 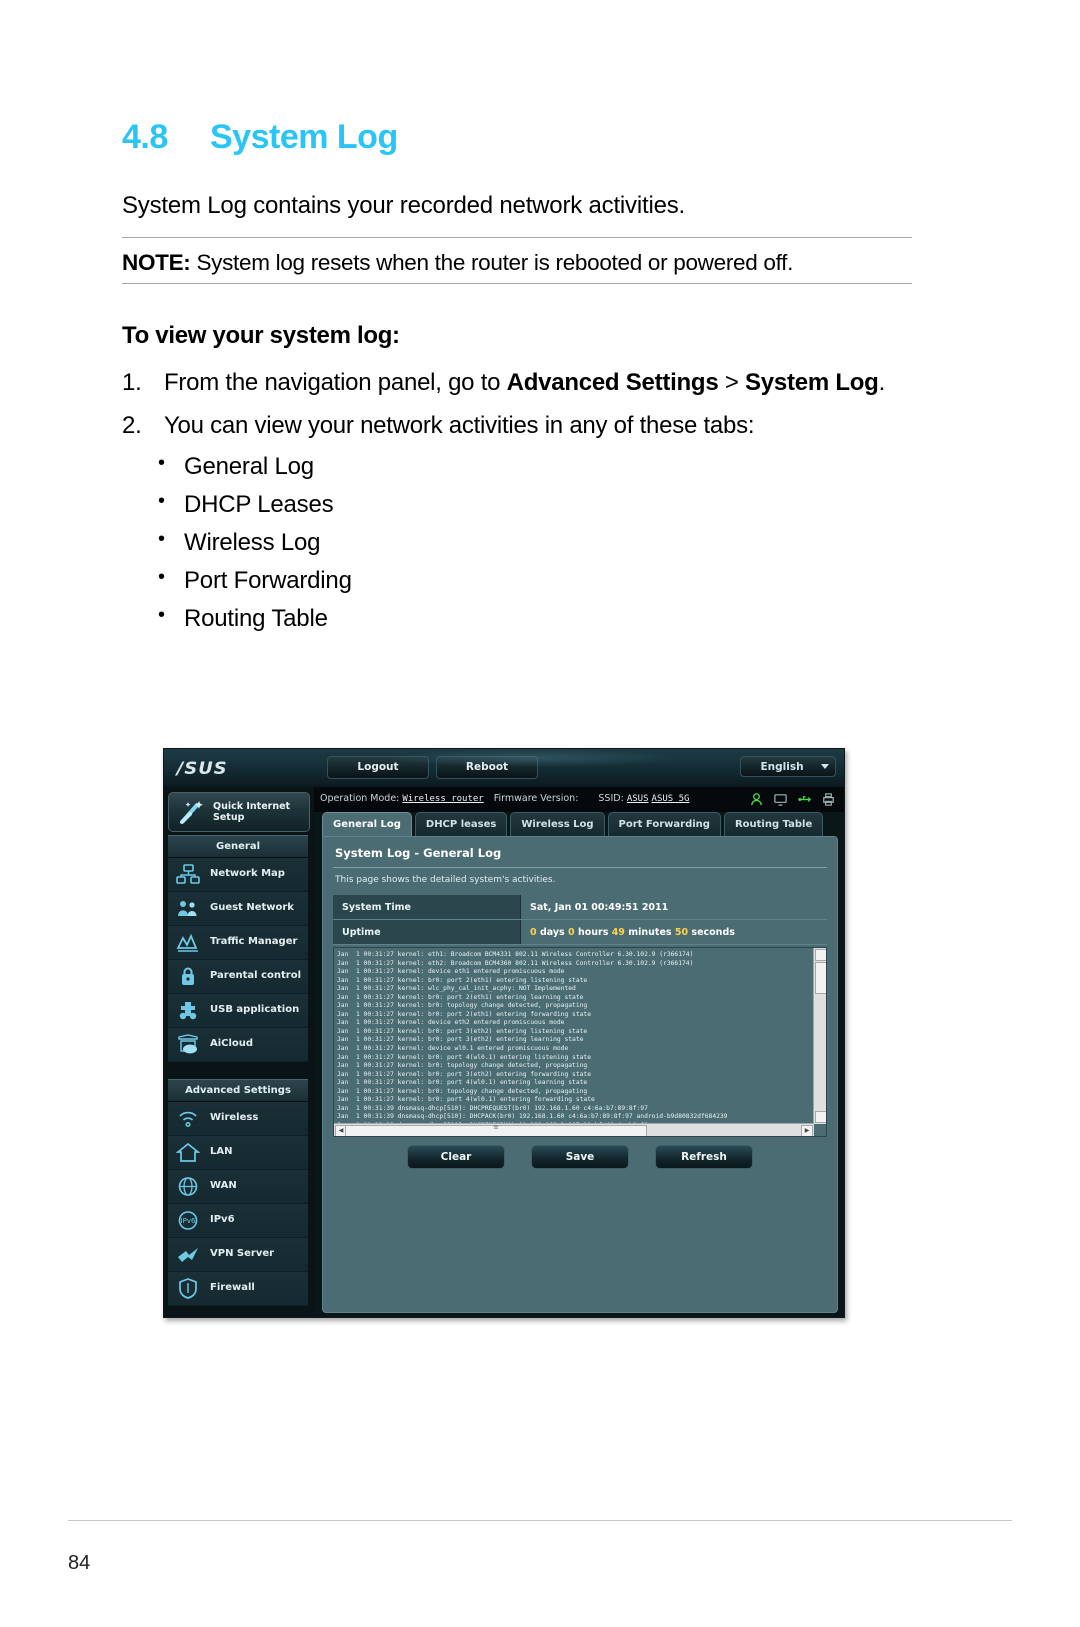 I want to click on sidebar-item-label: Firewall, so click(x=232, y=1287).